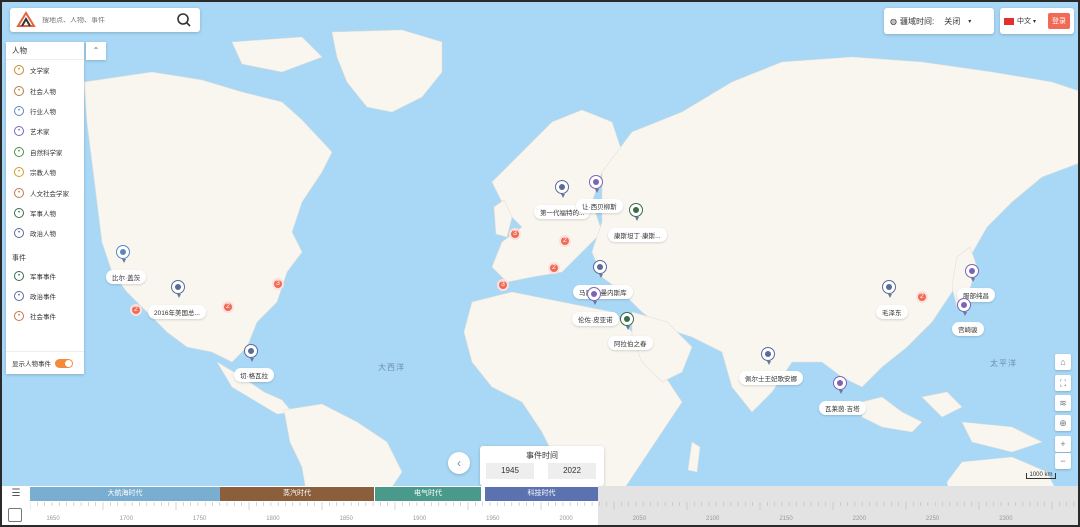 This screenshot has width=1080, height=527. Describe the element at coordinates (572, 471) in the screenshot. I see `end-year-input: 2022` at that location.